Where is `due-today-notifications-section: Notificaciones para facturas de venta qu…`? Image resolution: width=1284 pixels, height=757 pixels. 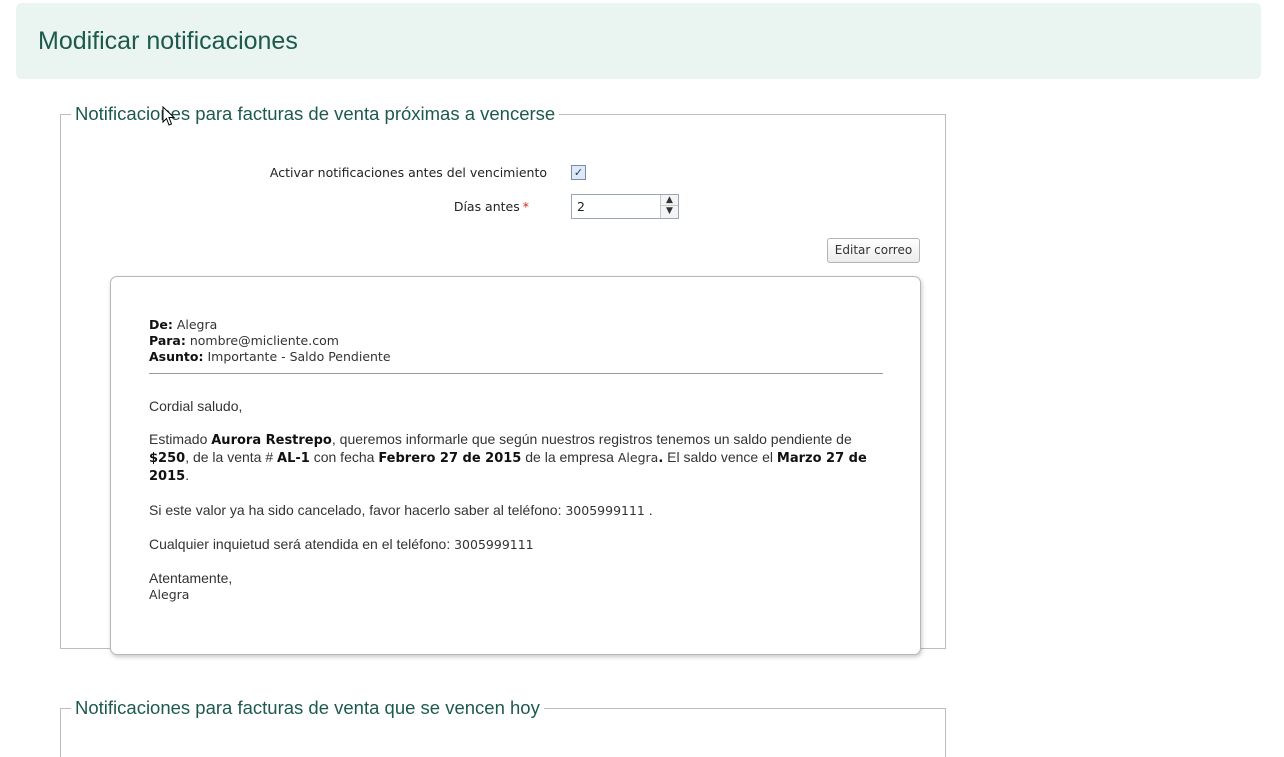
due-today-notifications-section: Notificaciones para facturas de venta qu… is located at coordinates (503, 727).